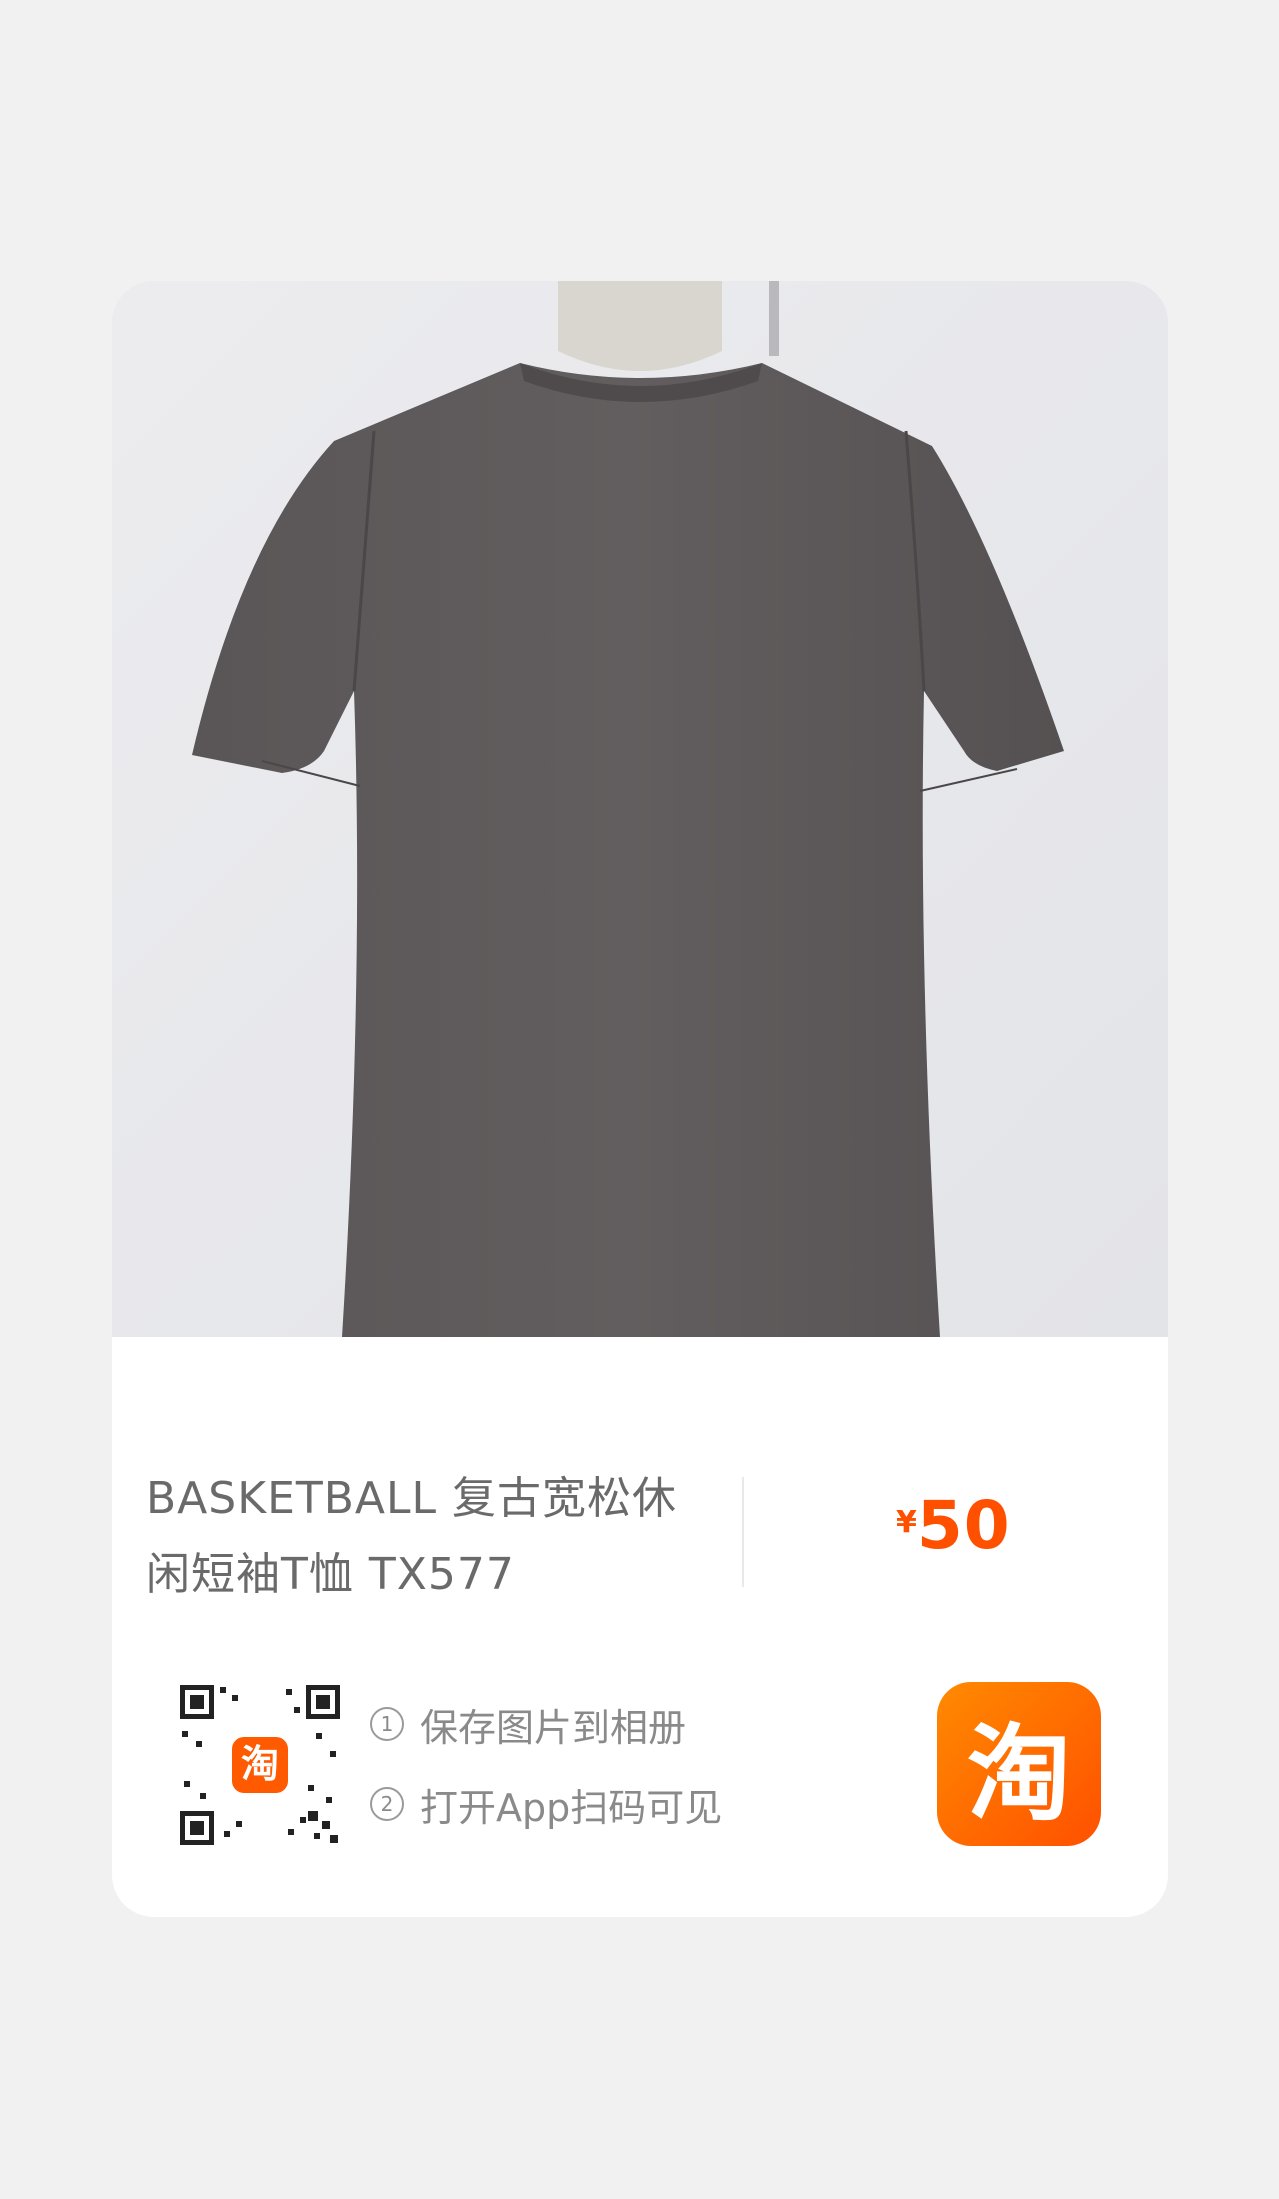 The height and width of the screenshot is (2199, 1279). Describe the element at coordinates (906, 1522) in the screenshot. I see `currency-symbol: ¥` at that location.